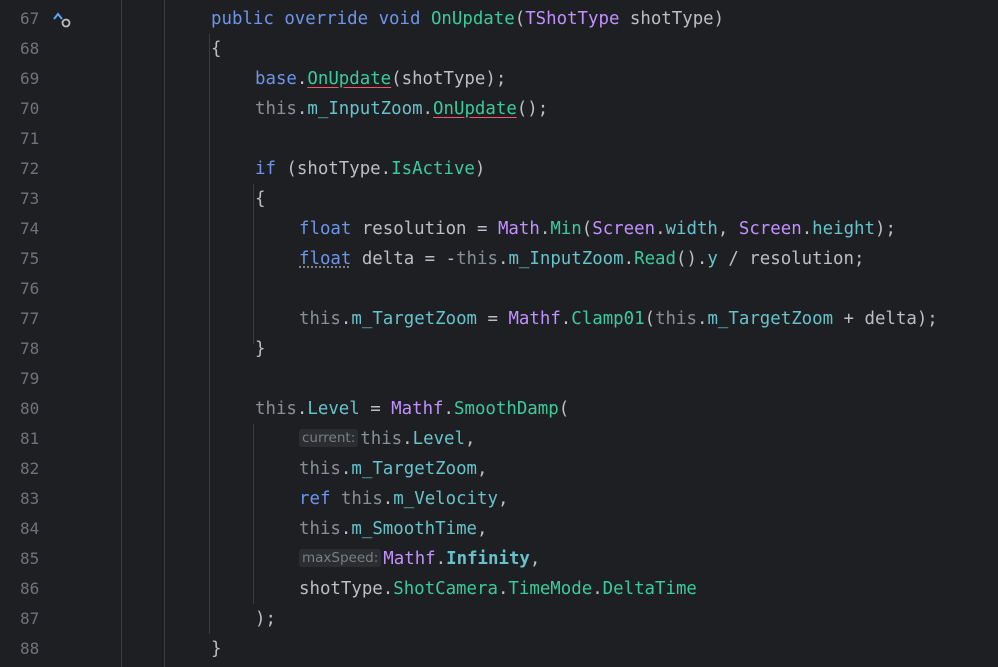 This screenshot has width=998, height=667. Describe the element at coordinates (885, 319) in the screenshot. I see `expr: + delta);` at that location.